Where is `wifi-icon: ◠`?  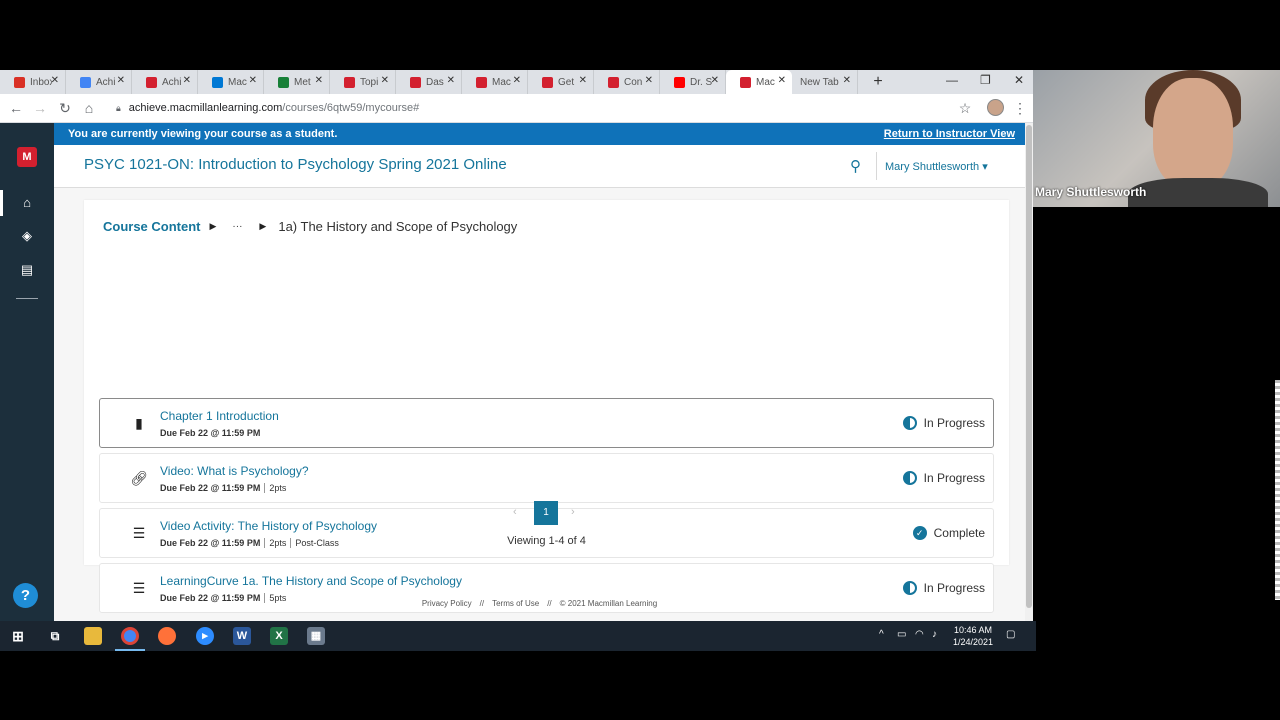 wifi-icon: ◠ is located at coordinates (919, 634).